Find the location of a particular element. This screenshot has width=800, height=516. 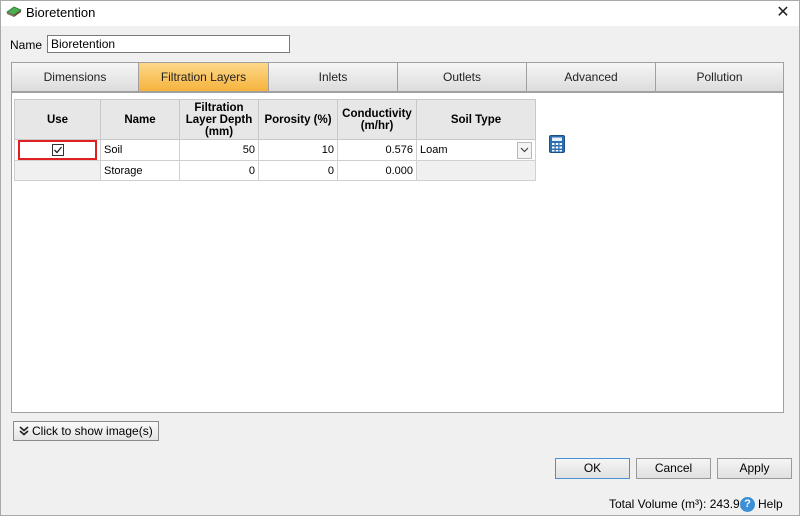

close-icon: ✕ is located at coordinates (783, 12).